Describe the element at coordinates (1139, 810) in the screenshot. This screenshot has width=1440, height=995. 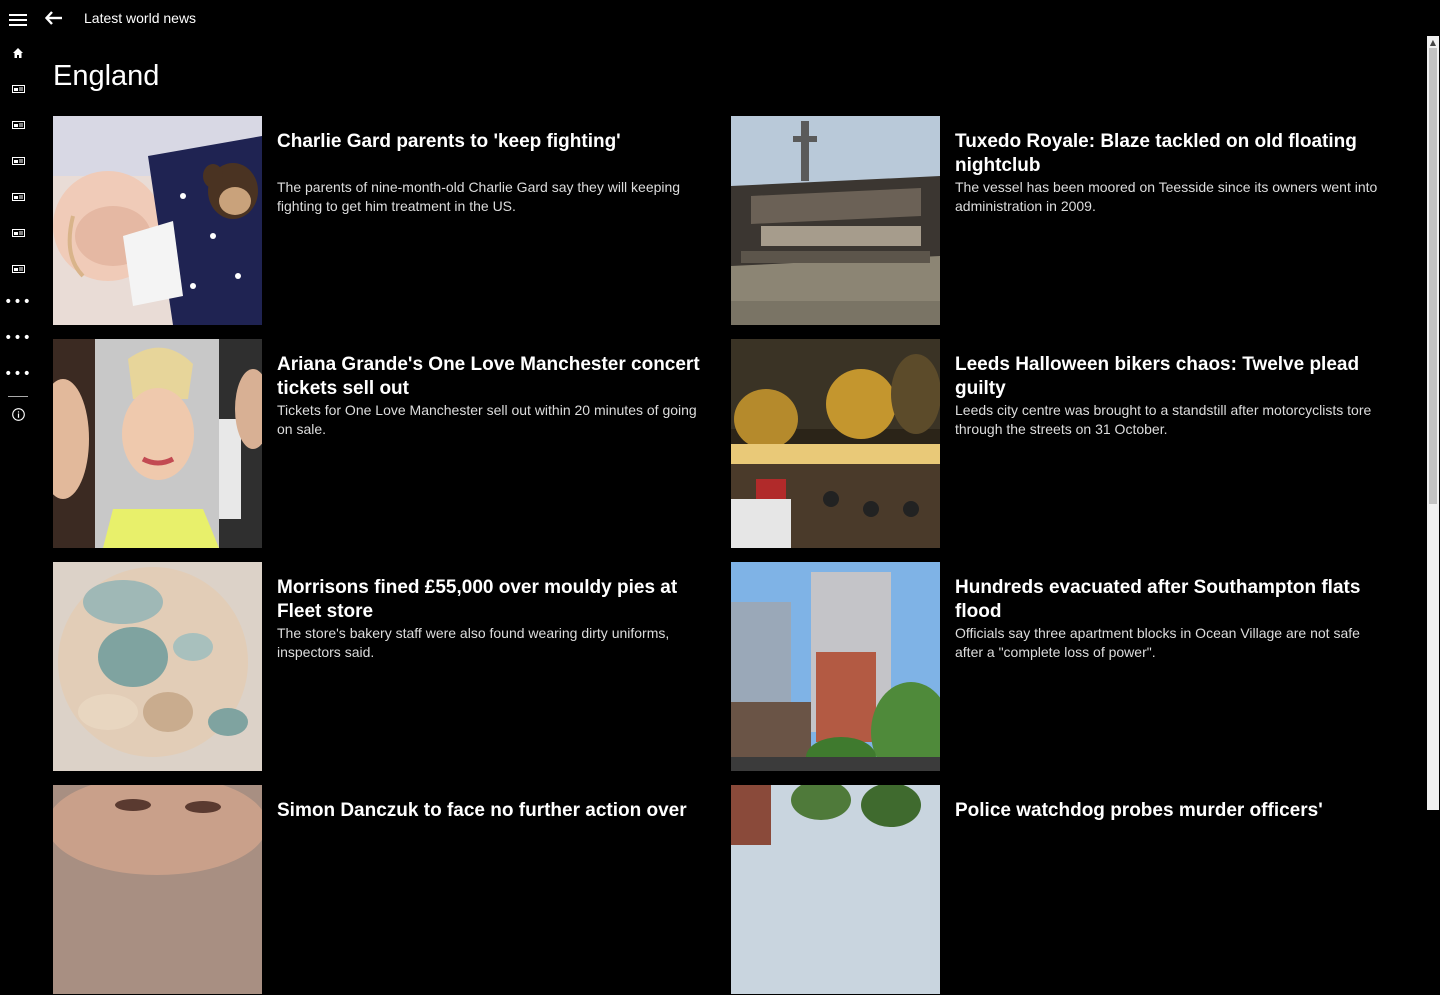
I see `article-title: Police watchdog probes murder officers'` at that location.